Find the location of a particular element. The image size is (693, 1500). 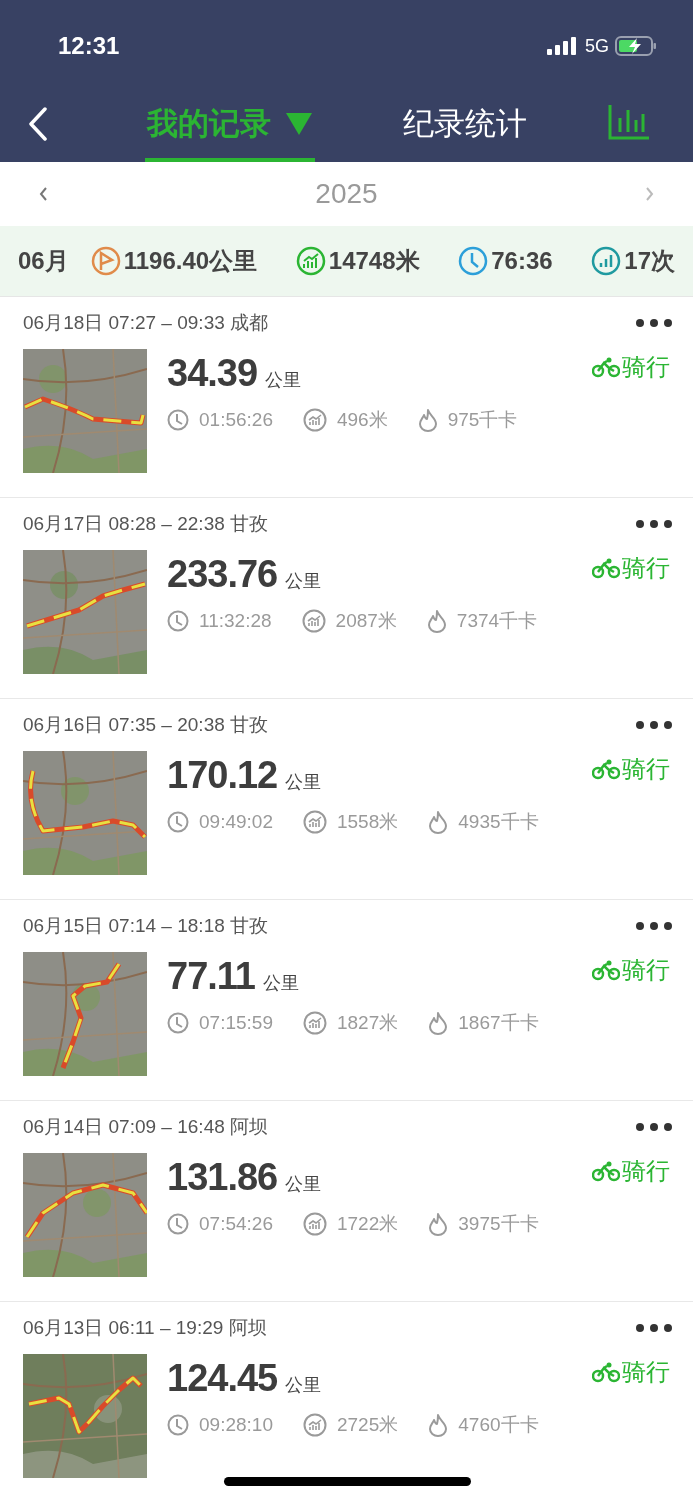

stat-value: 2087米 is located at coordinates (366, 621).